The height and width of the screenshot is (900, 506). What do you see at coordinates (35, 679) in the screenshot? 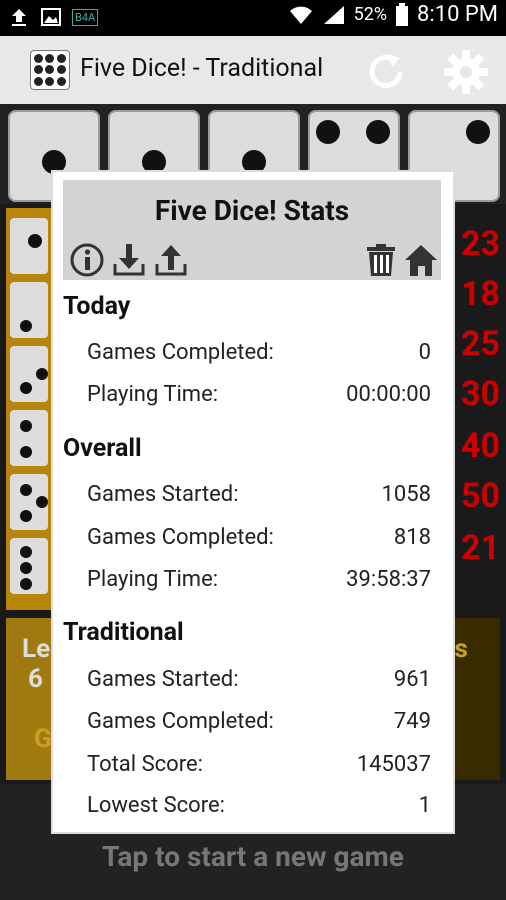
I see `level-value: 6` at bounding box center [35, 679].